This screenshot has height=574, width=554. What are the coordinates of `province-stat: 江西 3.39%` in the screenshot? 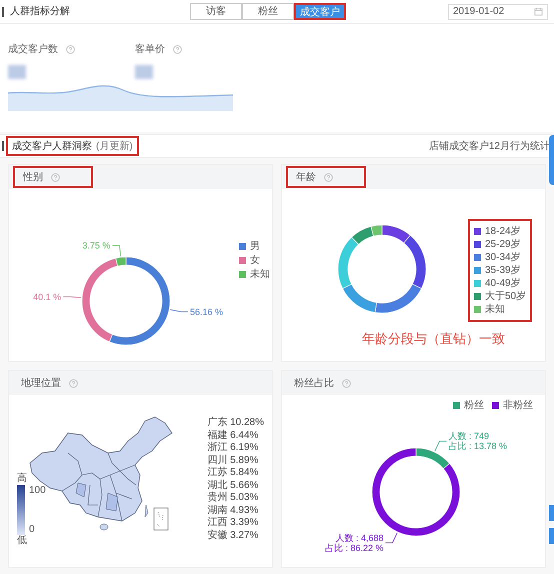 It's located at (233, 523).